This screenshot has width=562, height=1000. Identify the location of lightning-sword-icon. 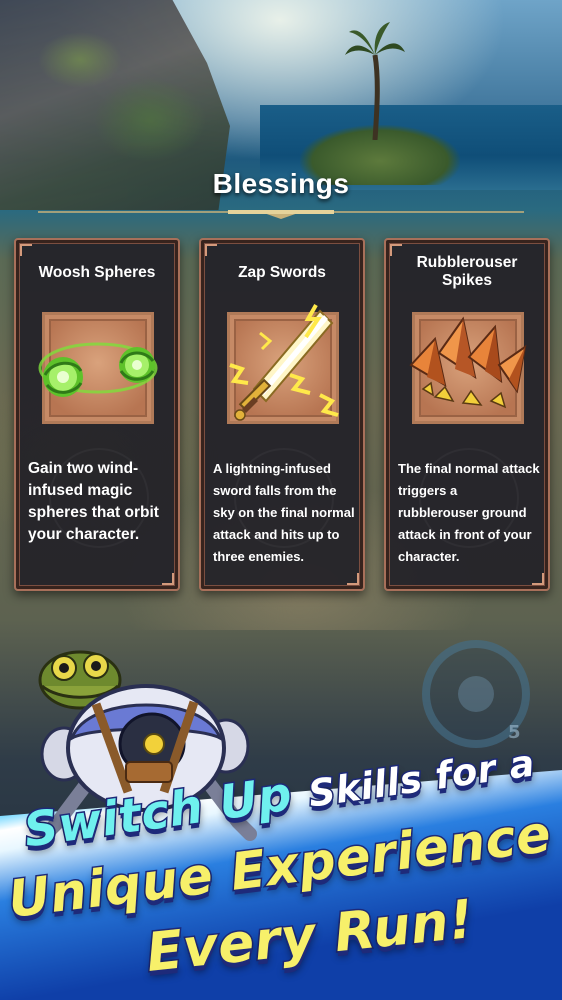
(284, 362).